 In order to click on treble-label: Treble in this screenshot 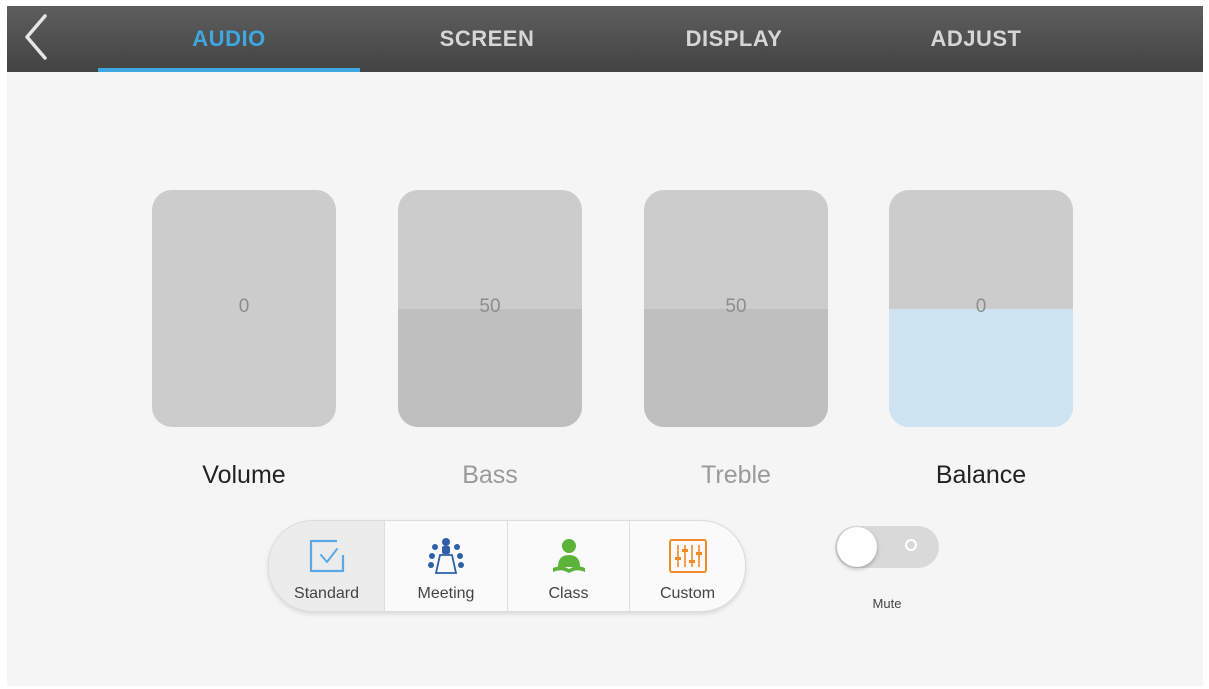, I will do `click(736, 475)`.